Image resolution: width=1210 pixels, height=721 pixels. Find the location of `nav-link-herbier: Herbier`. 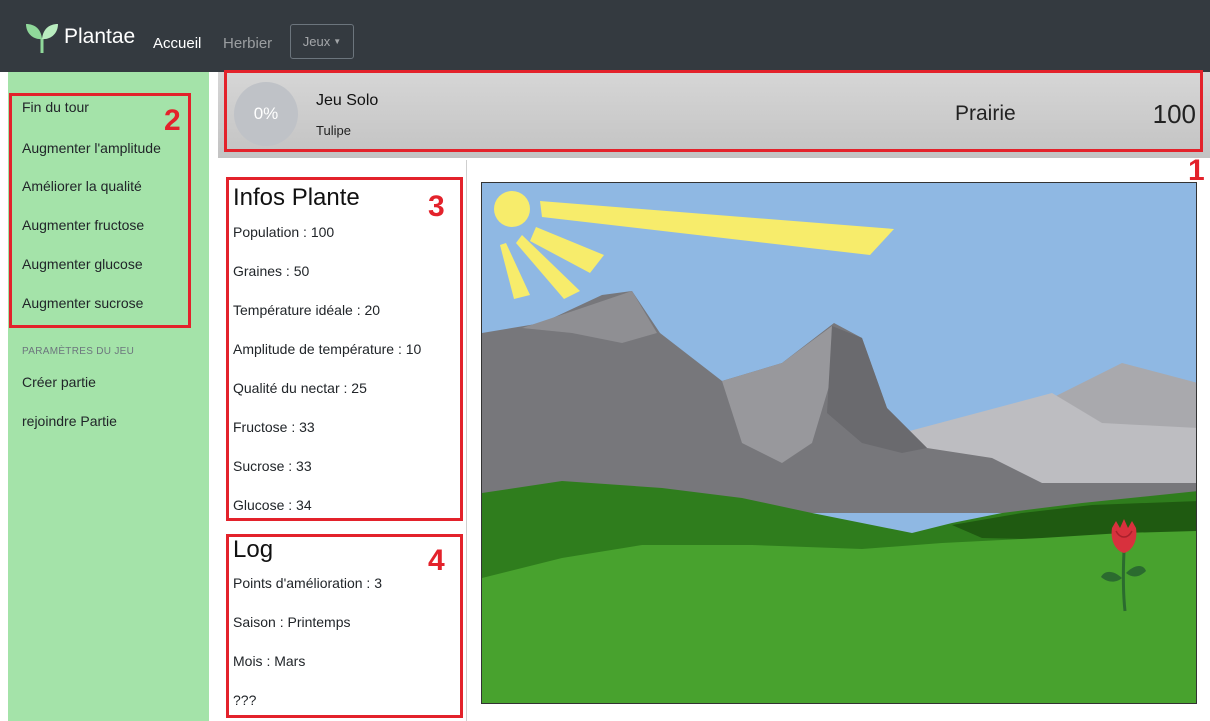

nav-link-herbier: Herbier is located at coordinates (247, 43).